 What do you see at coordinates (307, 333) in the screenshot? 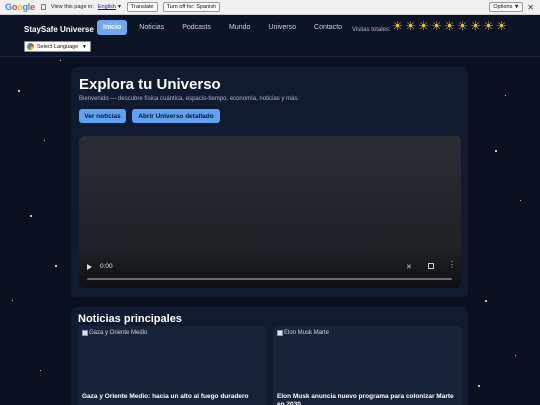
I see `news-image-alt: Elon Musk Marte` at bounding box center [307, 333].